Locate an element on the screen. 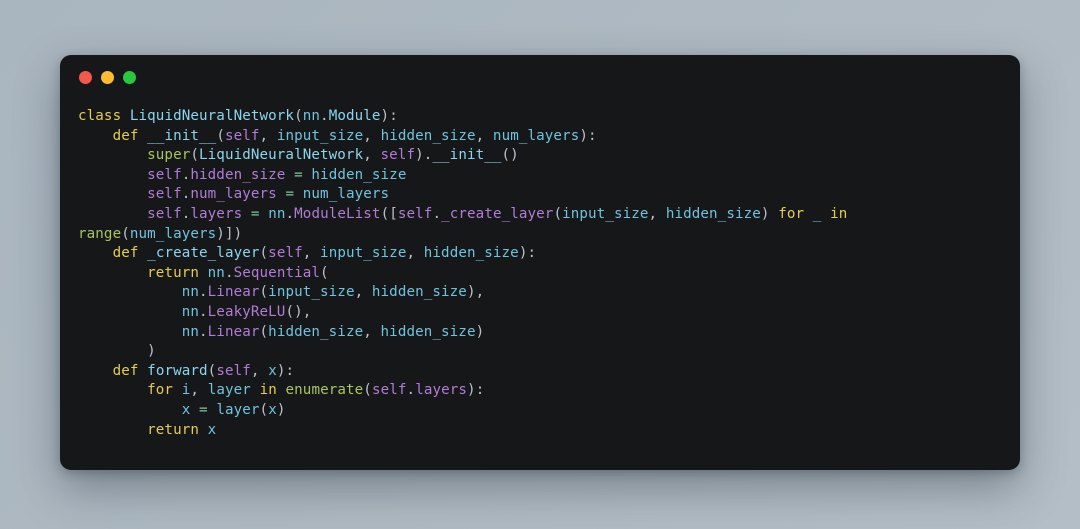  code-token-punc: ). is located at coordinates (424, 155).